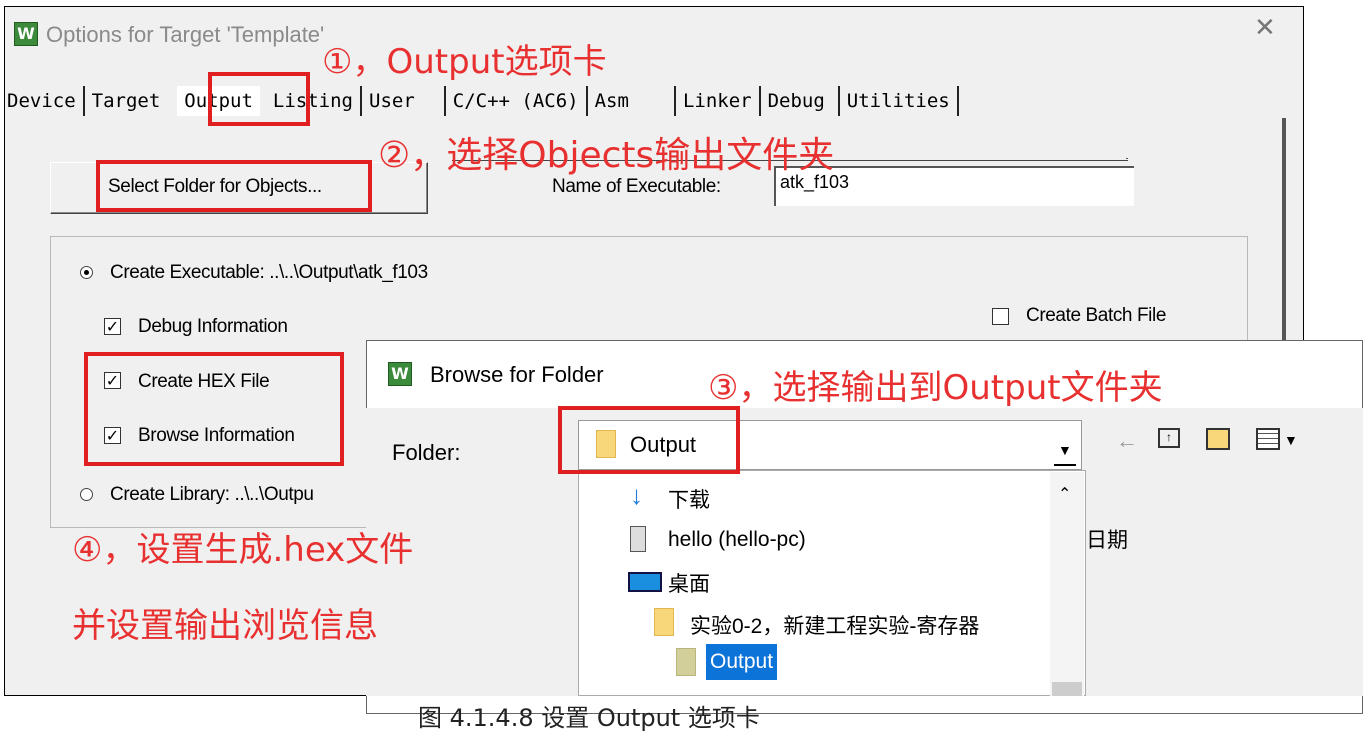 This screenshot has width=1363, height=733. Describe the element at coordinates (589, 718) in the screenshot. I see `figure-caption: 图 4.1.4.8 设置 Output 选项卡` at that location.